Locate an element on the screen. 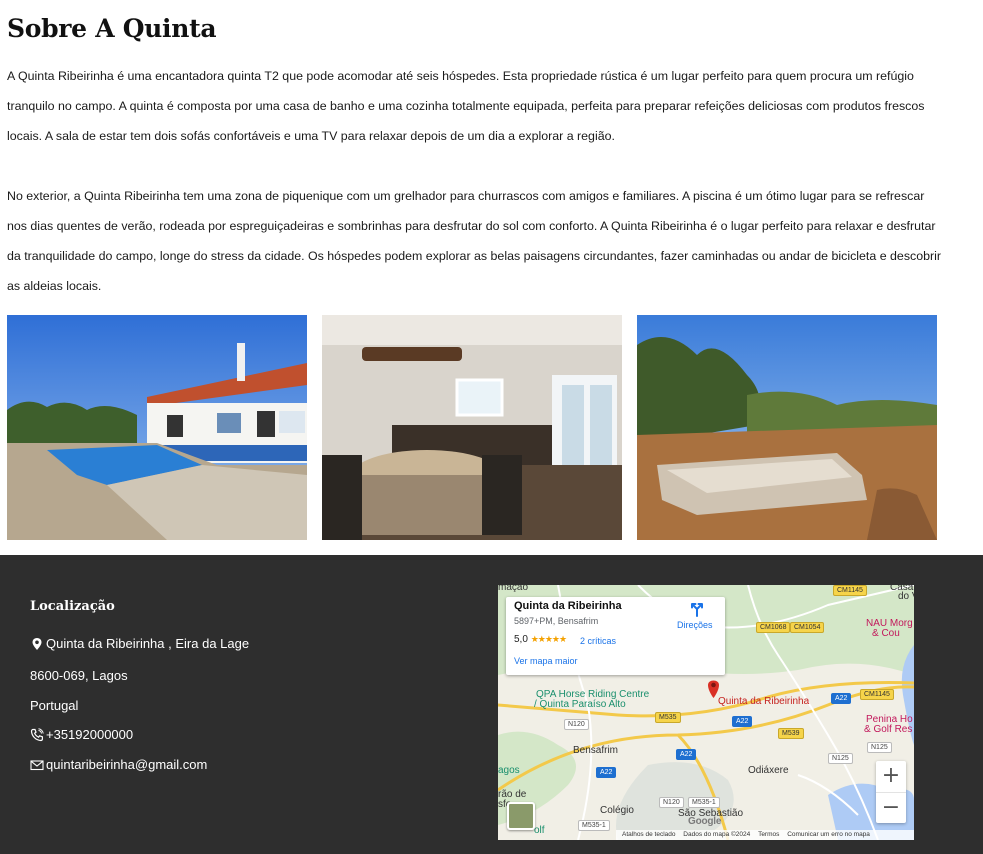 Image resolution: width=983 pixels, height=854 pixels. section-title: Sobre A Quinta is located at coordinates (112, 28).